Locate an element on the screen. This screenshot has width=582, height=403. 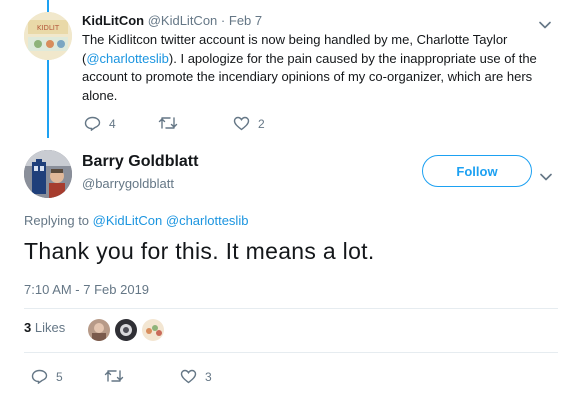
parent-date: Feb 7 is located at coordinates (245, 20).